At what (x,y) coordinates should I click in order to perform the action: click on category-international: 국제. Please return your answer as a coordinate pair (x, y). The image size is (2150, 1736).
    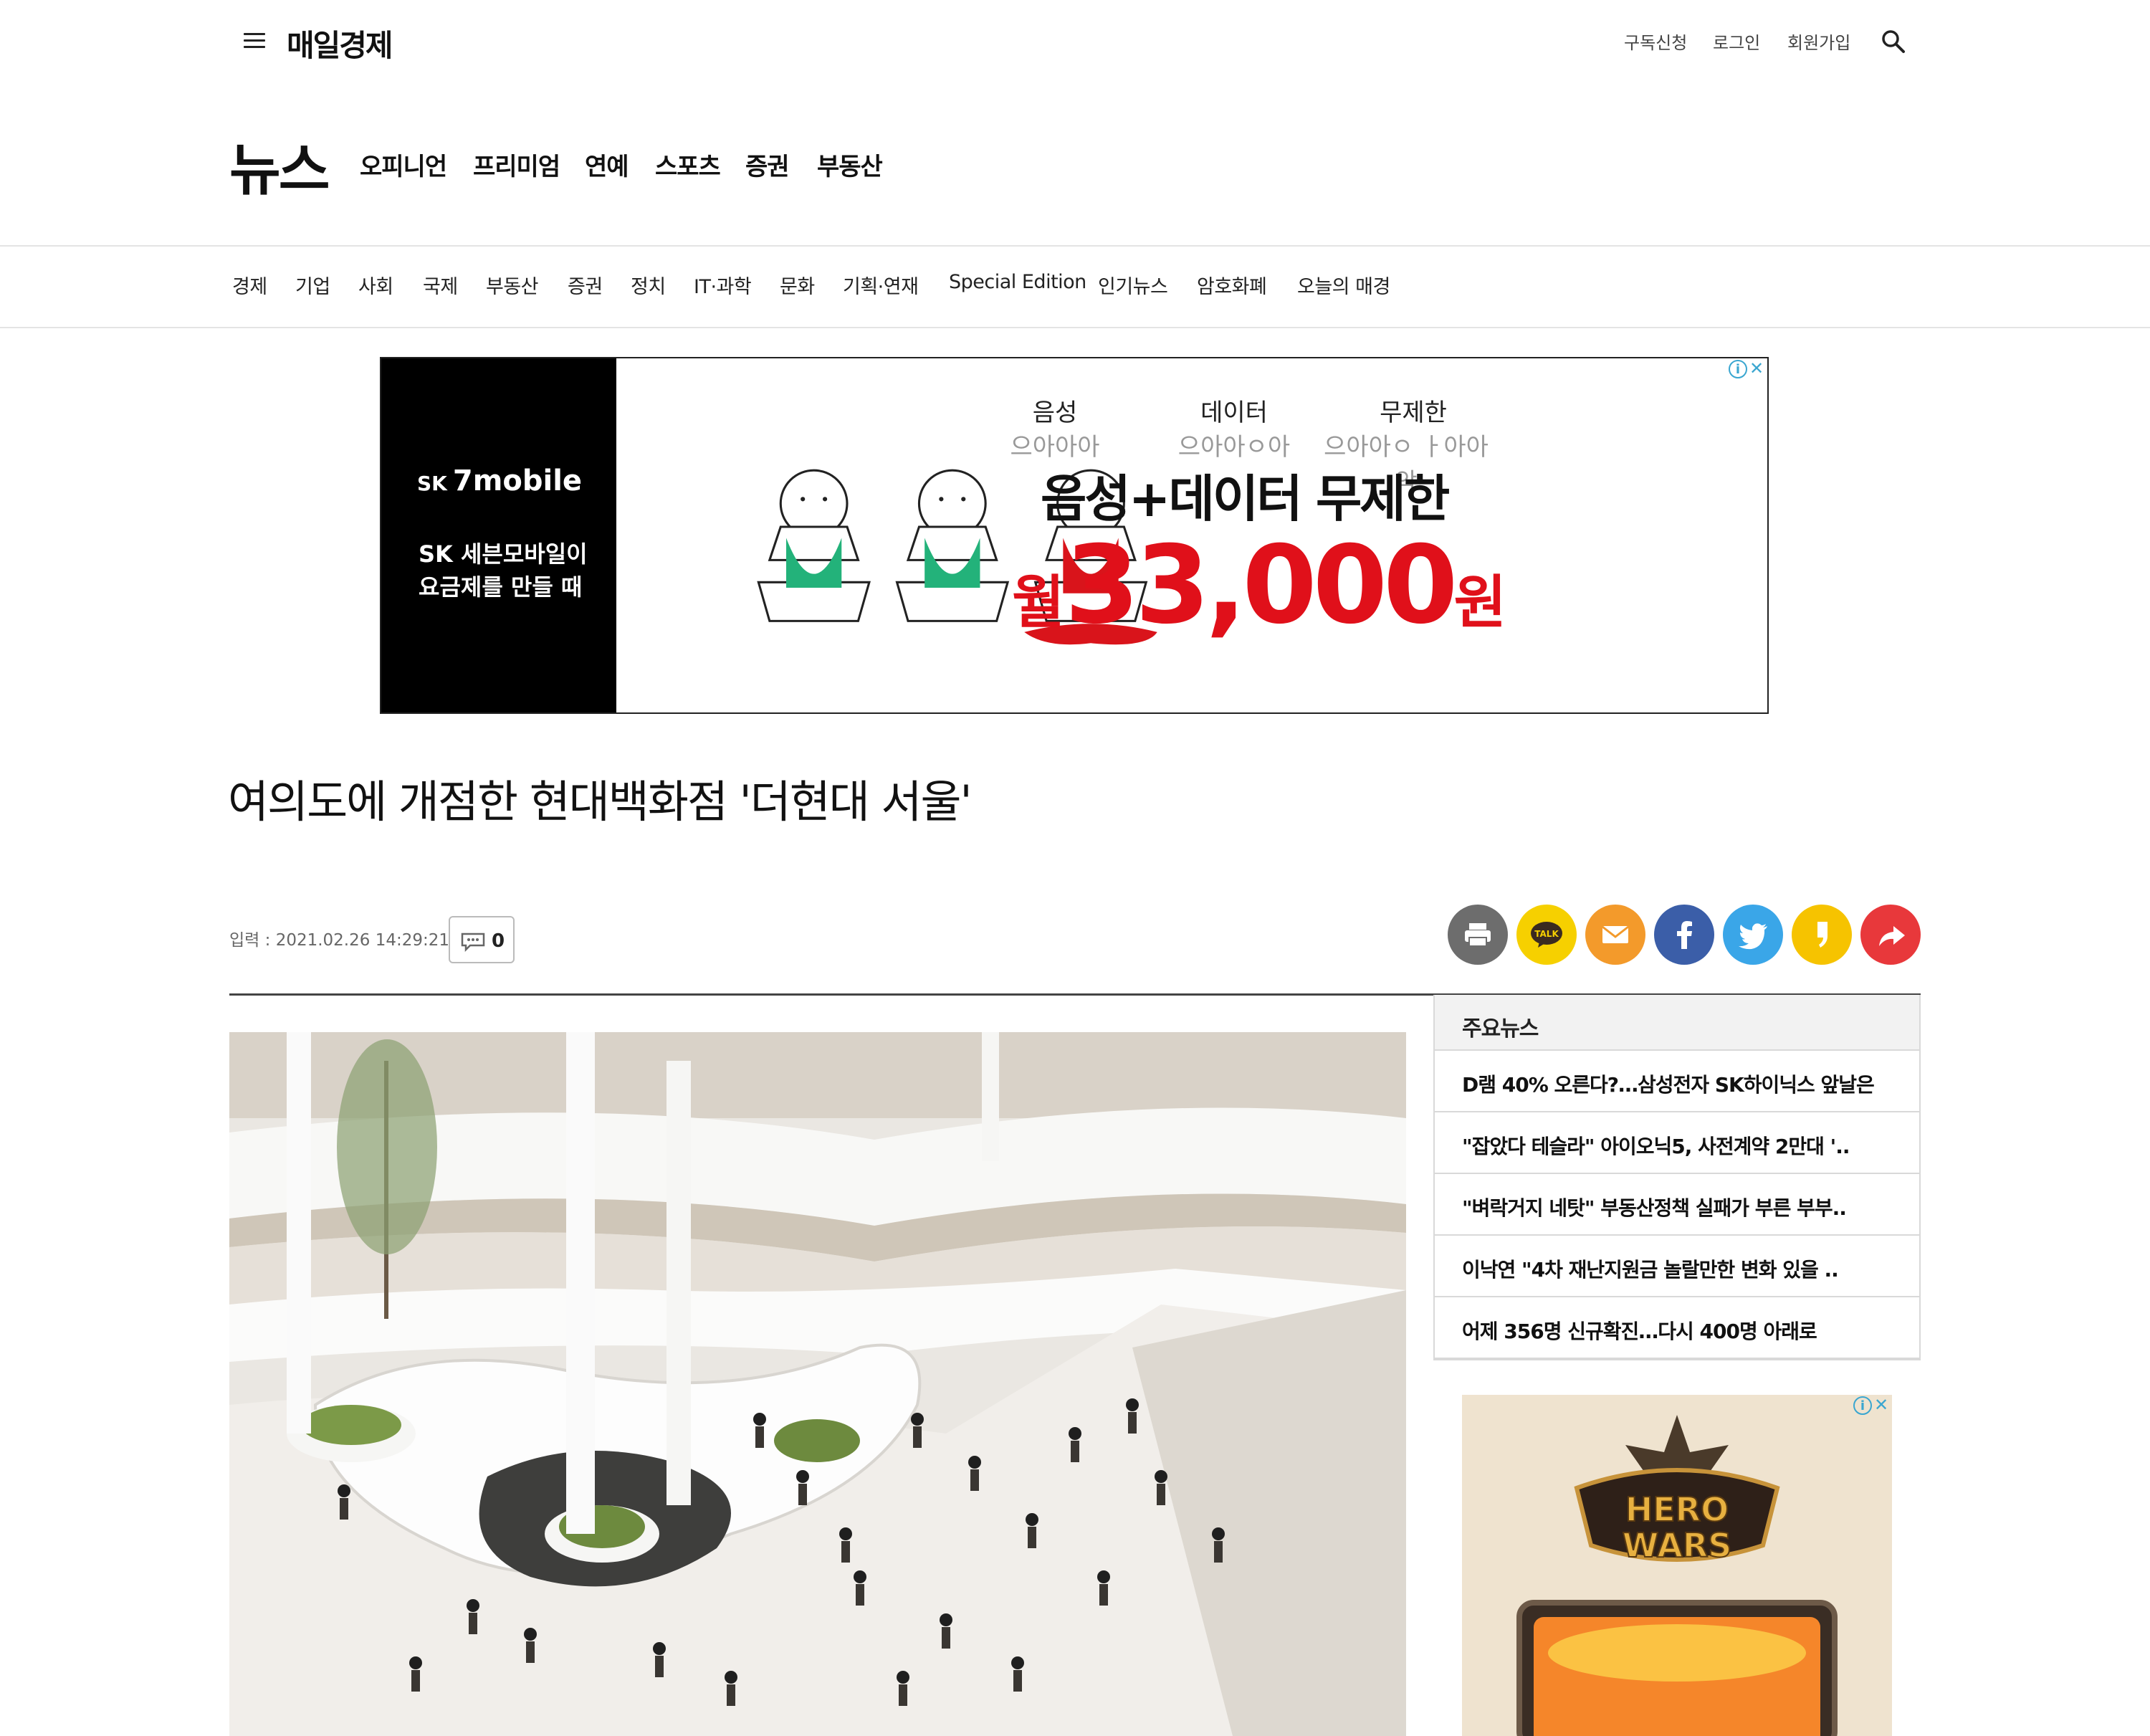
    Looking at the image, I should click on (440, 285).